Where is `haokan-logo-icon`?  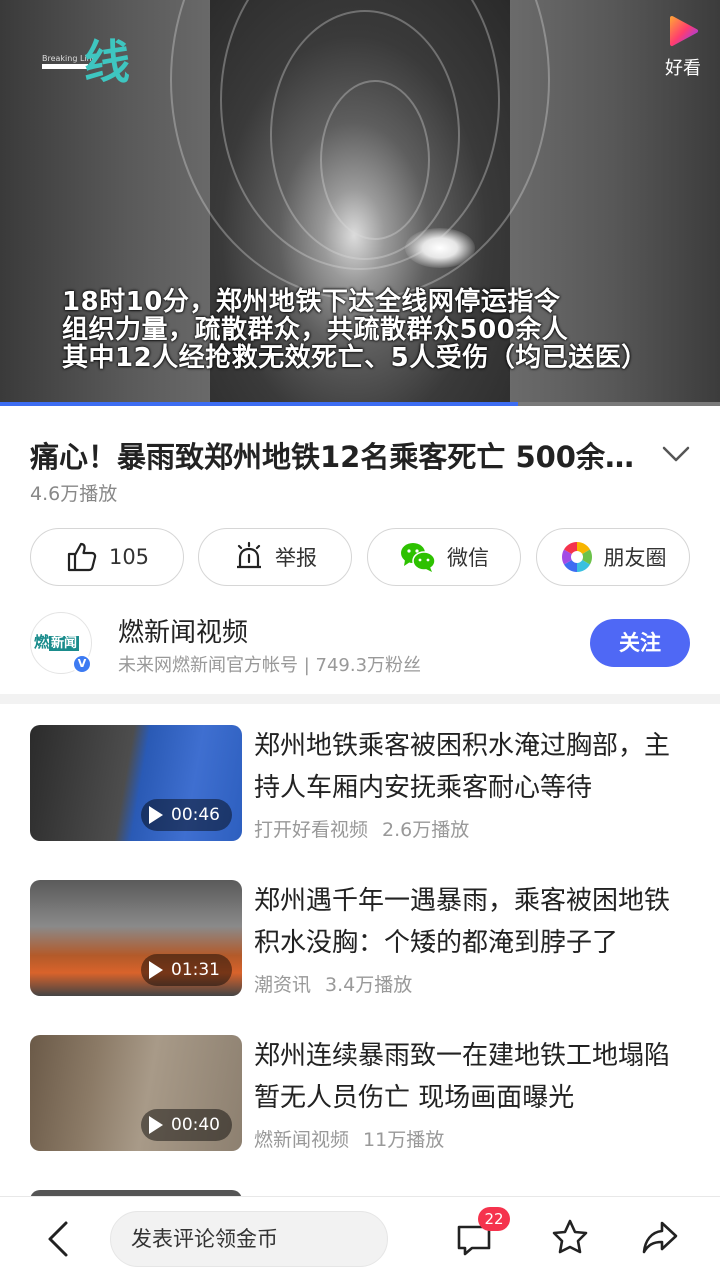 haokan-logo-icon is located at coordinates (684, 31).